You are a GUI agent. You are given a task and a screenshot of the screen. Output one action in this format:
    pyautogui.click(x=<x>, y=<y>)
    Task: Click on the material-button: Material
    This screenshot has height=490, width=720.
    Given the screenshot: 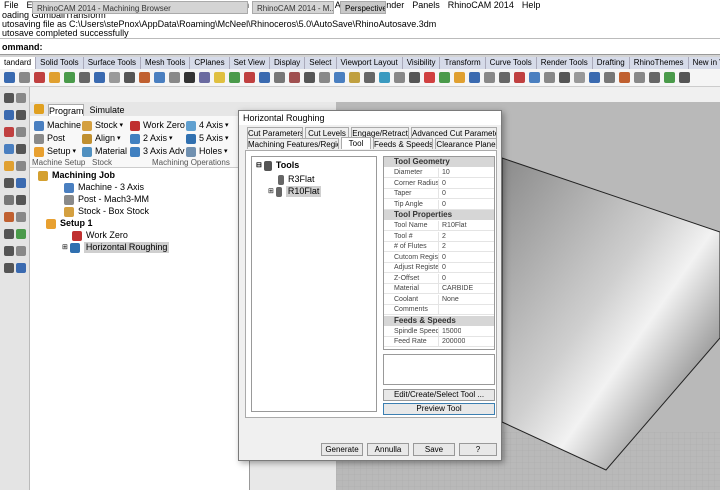 What is the action you would take?
    pyautogui.click(x=104, y=151)
    